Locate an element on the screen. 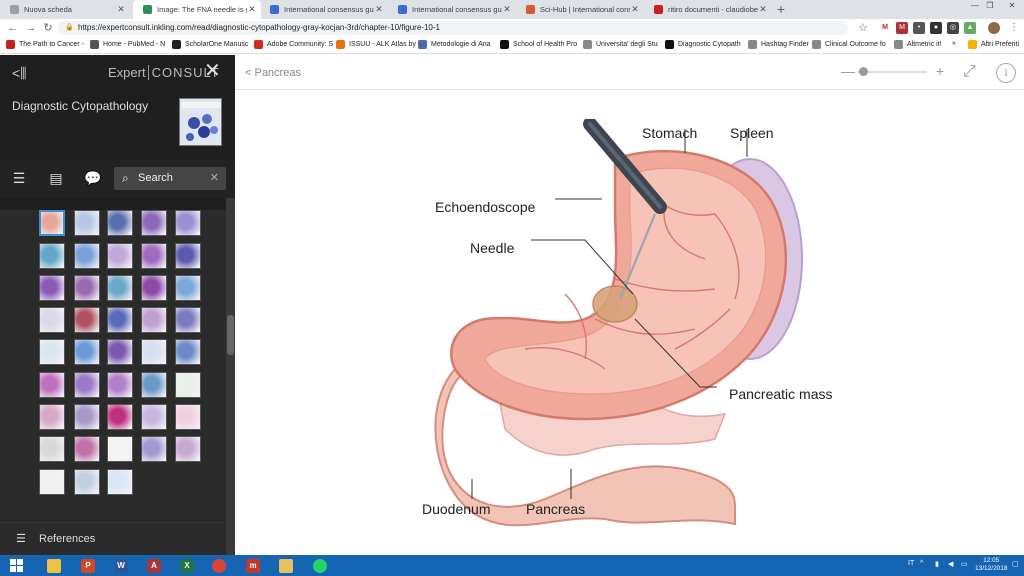  new-tab-button: + is located at coordinates (781, 9).